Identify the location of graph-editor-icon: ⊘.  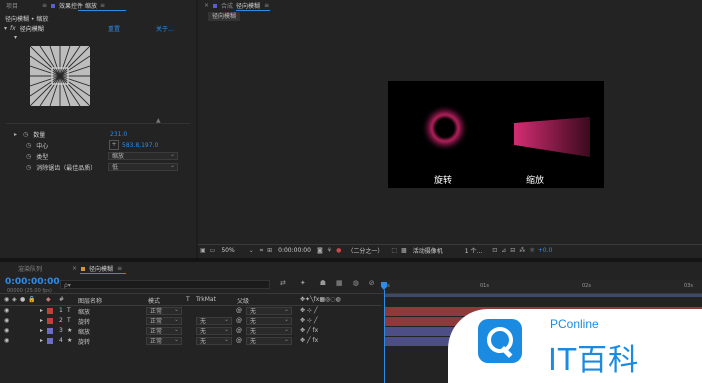
(372, 283).